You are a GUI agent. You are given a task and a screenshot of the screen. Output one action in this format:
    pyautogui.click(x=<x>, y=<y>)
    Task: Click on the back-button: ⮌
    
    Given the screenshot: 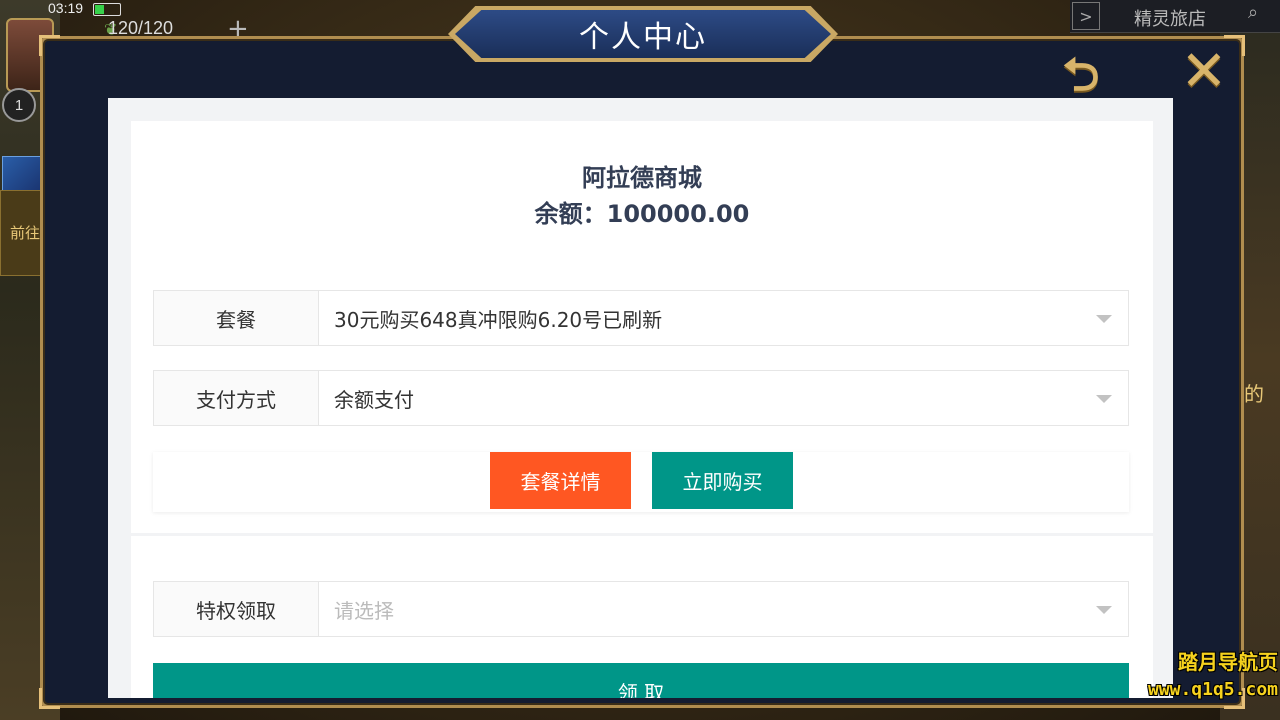 What is the action you would take?
    pyautogui.click(x=1081, y=74)
    